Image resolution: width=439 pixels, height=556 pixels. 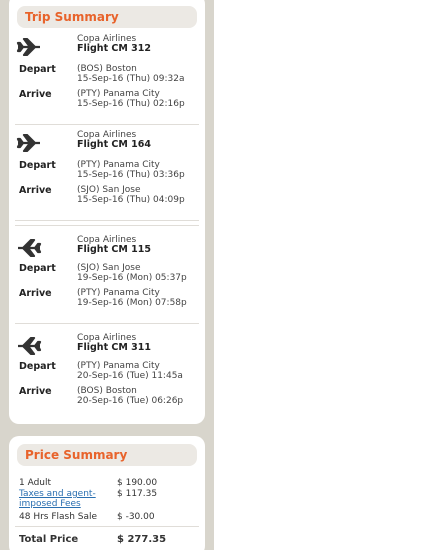 I want to click on arrive-time: 15-Sep-16 (Thu) 04:09p, so click(x=131, y=200).